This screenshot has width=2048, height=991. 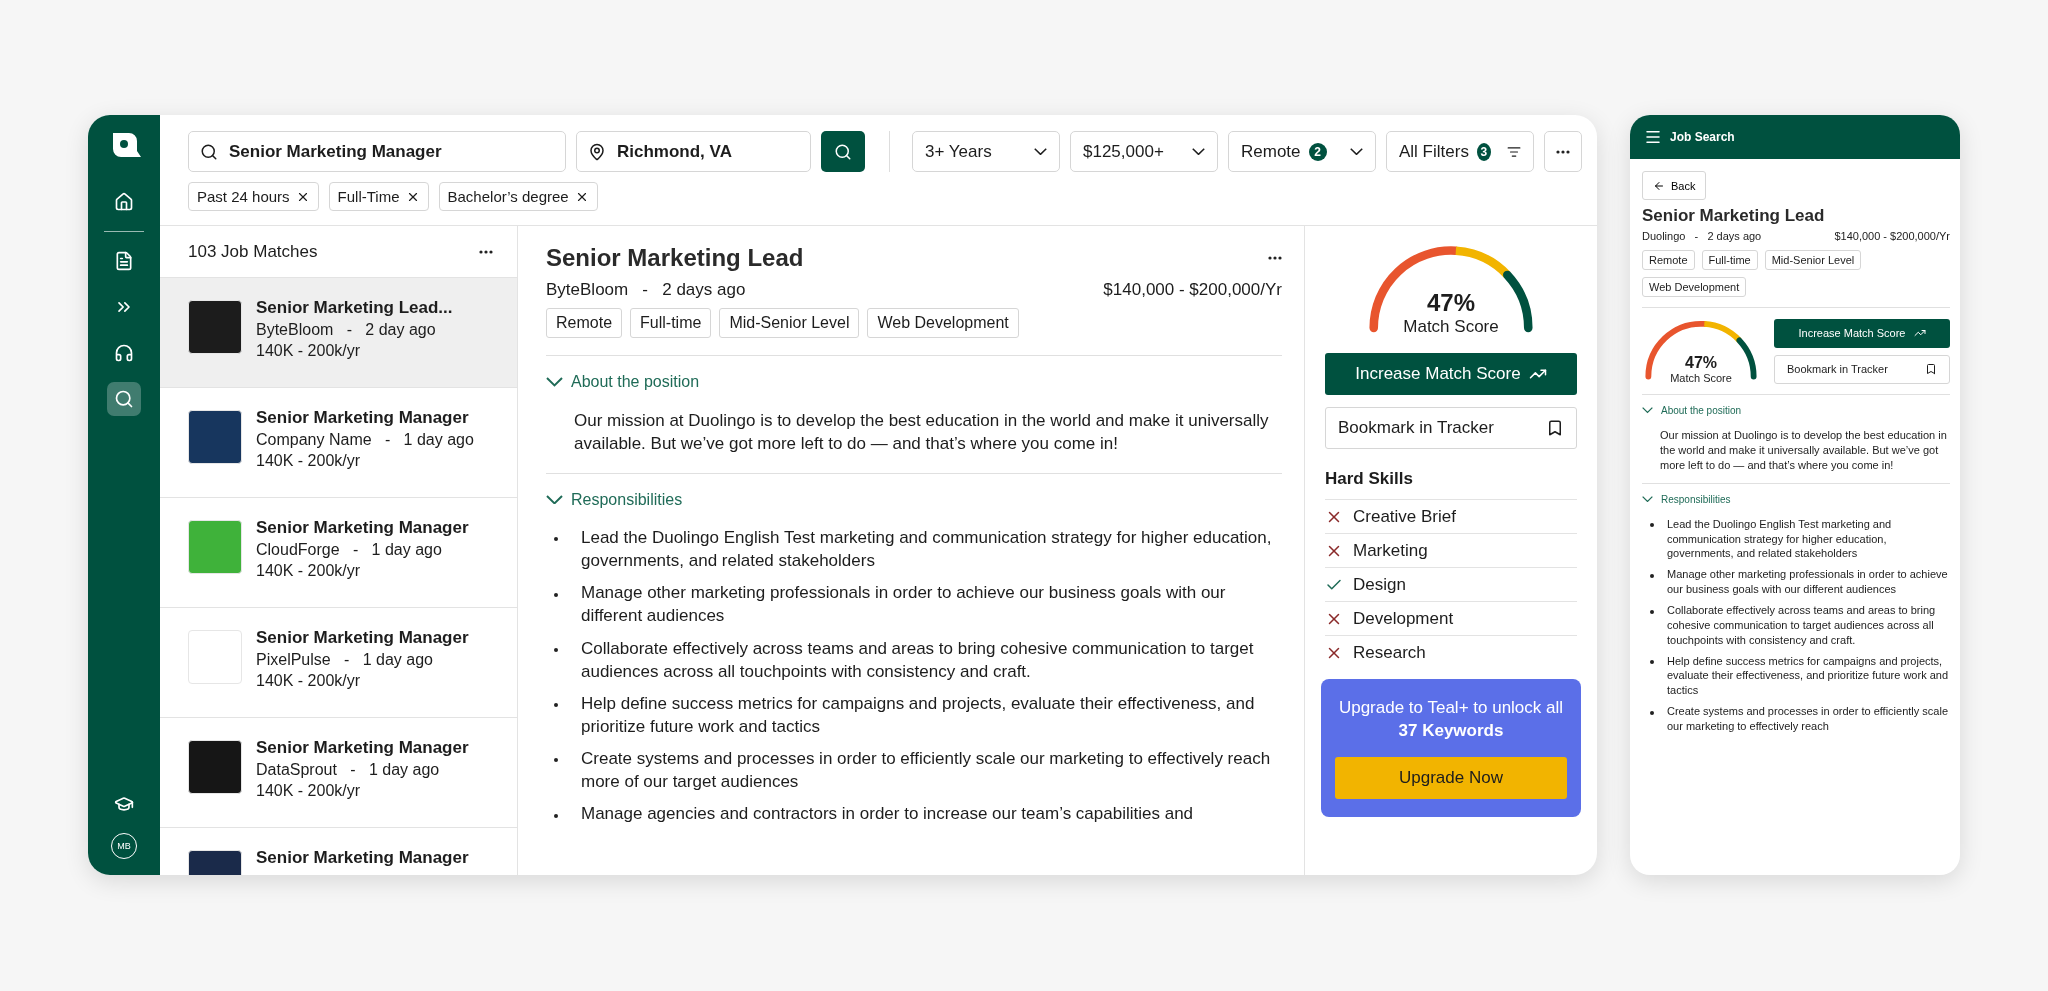 What do you see at coordinates (1404, 516) in the screenshot?
I see `skill-name: Creative Brief` at bounding box center [1404, 516].